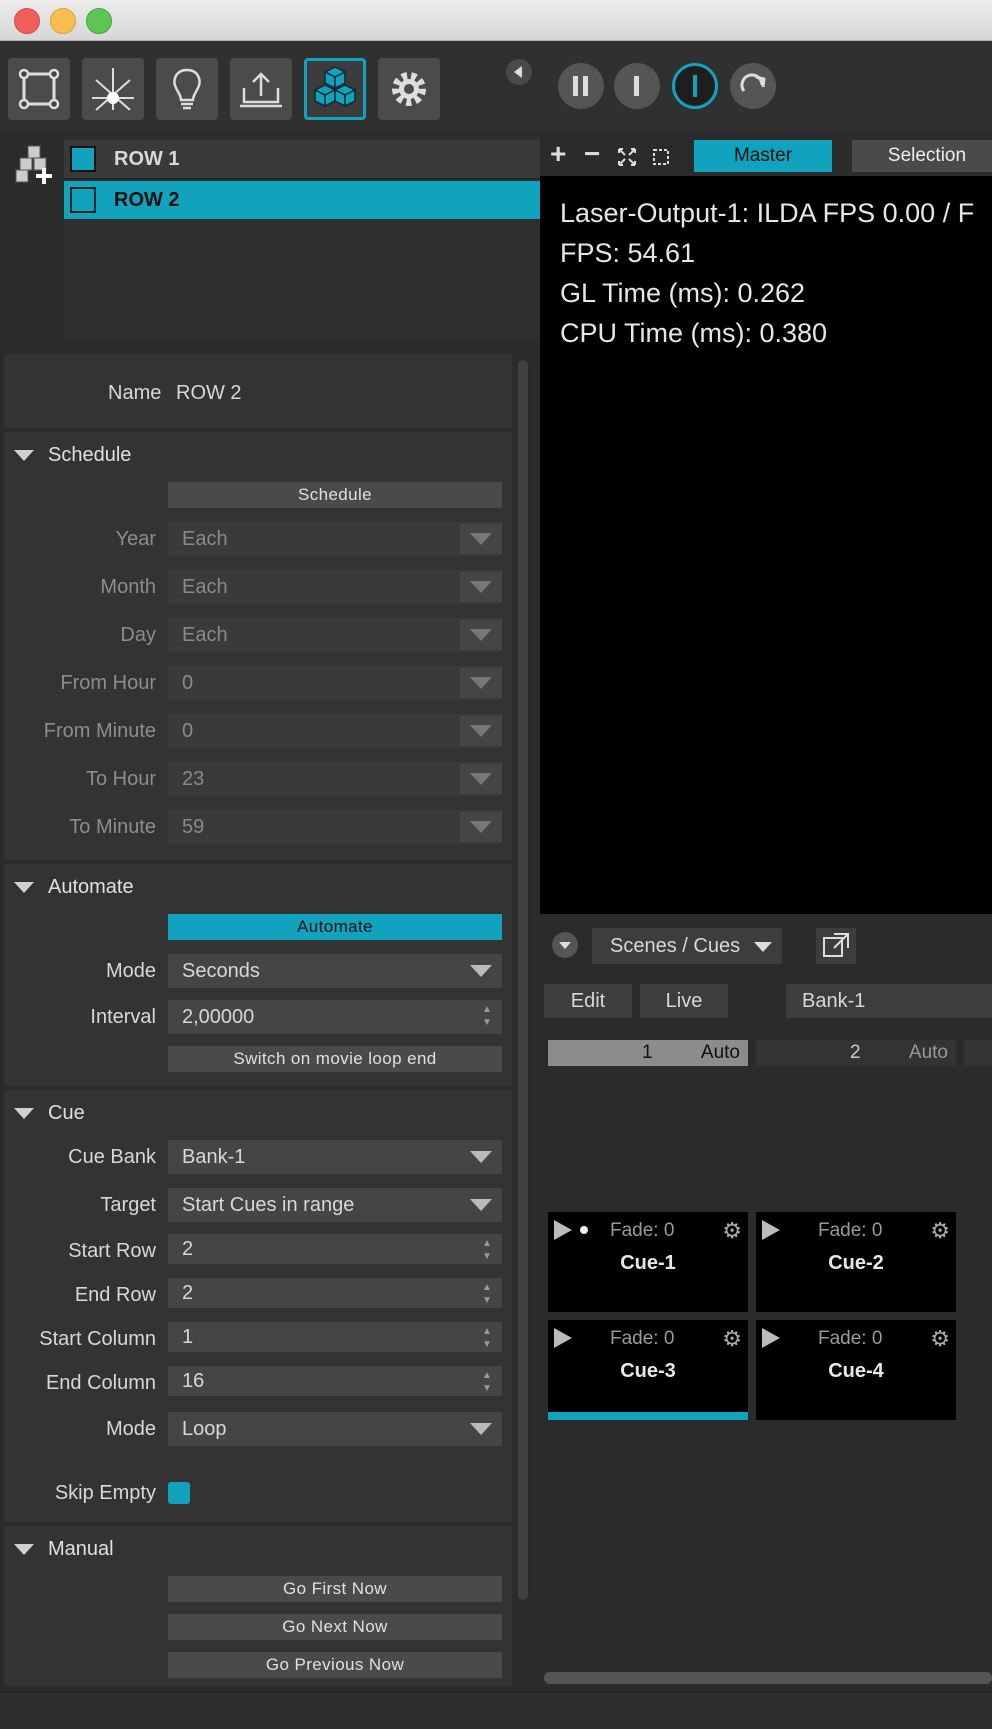 This screenshot has width=992, height=1729. Describe the element at coordinates (335, 539) in the screenshot. I see `year-select: Each` at that location.